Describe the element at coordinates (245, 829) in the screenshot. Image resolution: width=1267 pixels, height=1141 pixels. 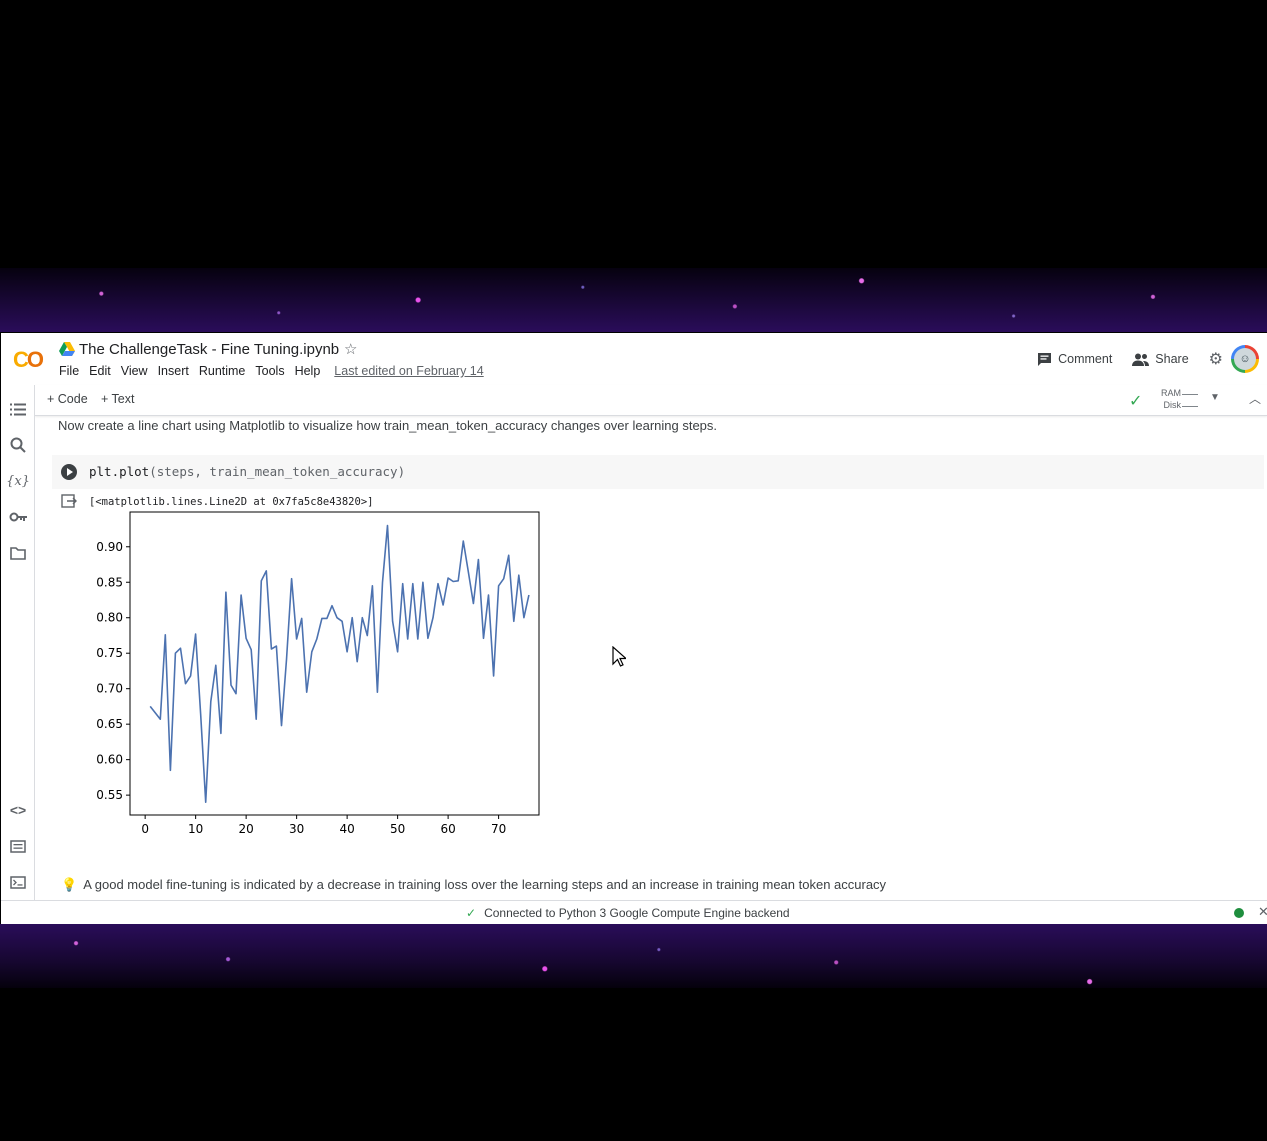
I see `x-tick-label: 20` at that location.